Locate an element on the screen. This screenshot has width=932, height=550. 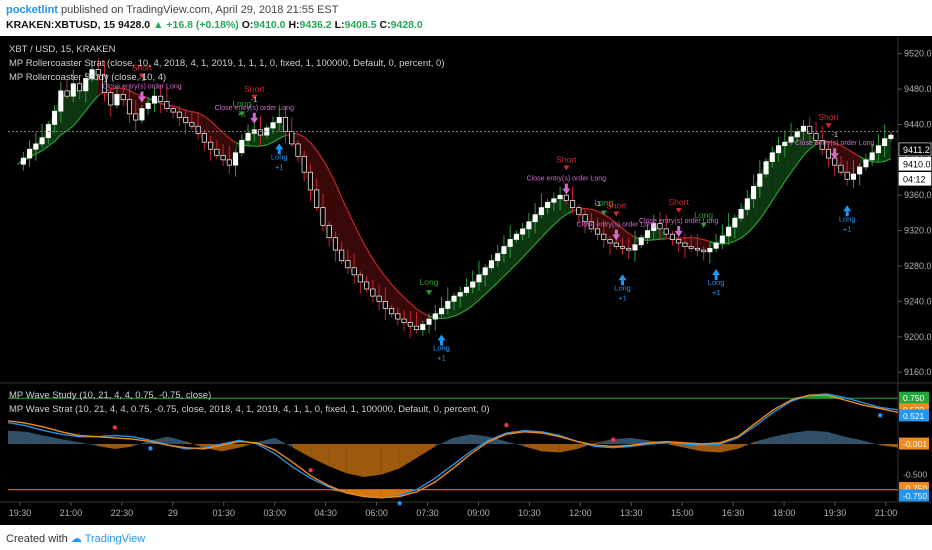
symbol-label: KRAKEN:XBTUSD, 15 is located at coordinates (61, 25).